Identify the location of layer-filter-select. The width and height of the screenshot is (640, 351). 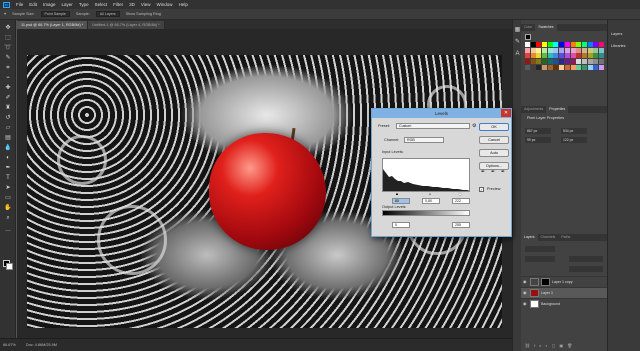
(540, 249).